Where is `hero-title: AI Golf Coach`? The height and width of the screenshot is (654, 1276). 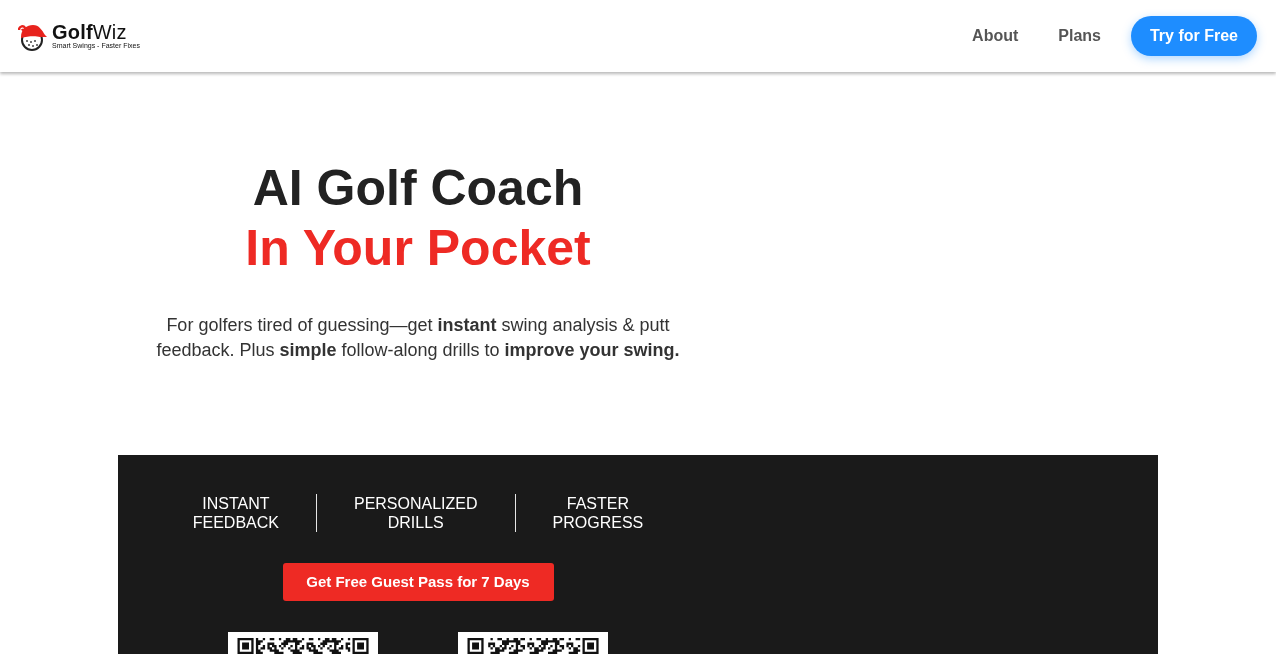
hero-title: AI Golf Coach is located at coordinates (418, 188).